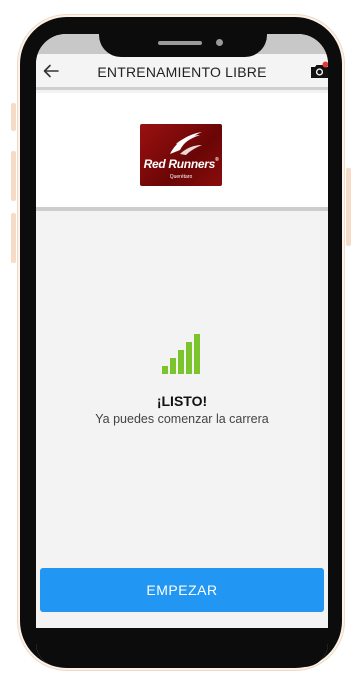 This screenshot has height=677, width=356. Describe the element at coordinates (181, 155) in the screenshot. I see `red-runners-logo: Red Runners® Querétaro` at that location.